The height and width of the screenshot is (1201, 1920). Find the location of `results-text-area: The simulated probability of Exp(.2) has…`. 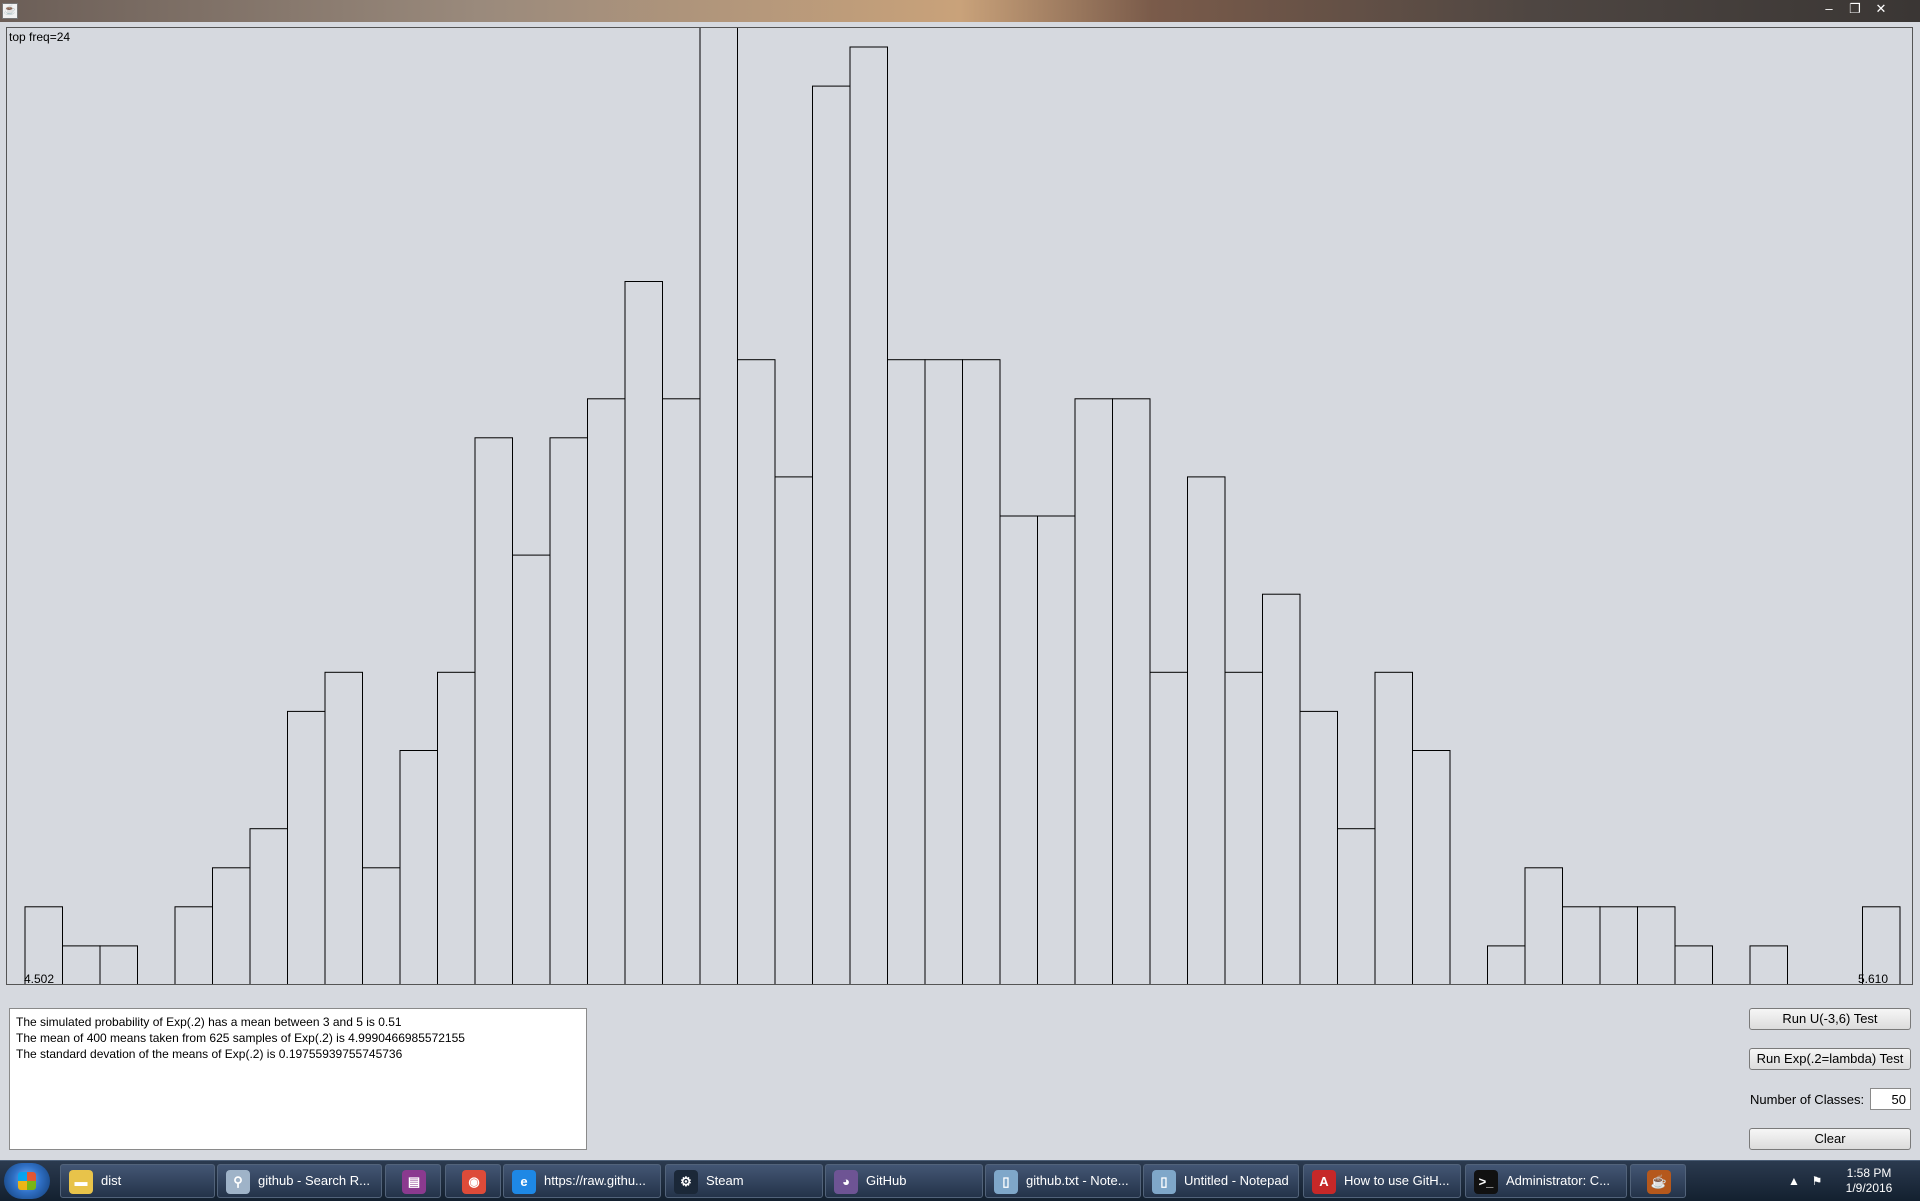

results-text-area: The simulated probability of Exp(.2) has… is located at coordinates (298, 1079).